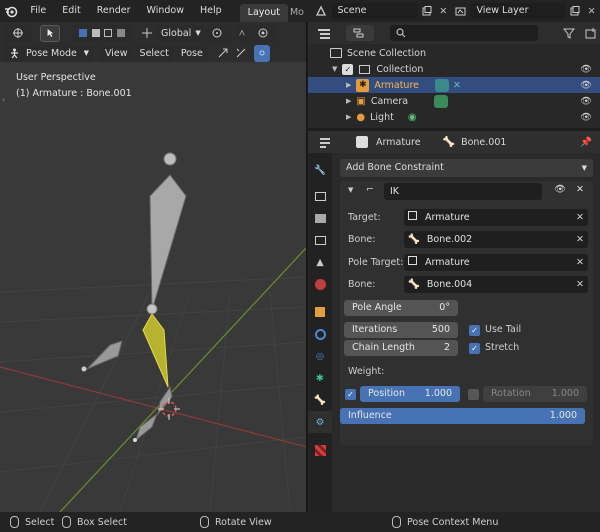  Describe the element at coordinates (580, 239) in the screenshot. I see `clear-bone-icon: ✕` at that location.